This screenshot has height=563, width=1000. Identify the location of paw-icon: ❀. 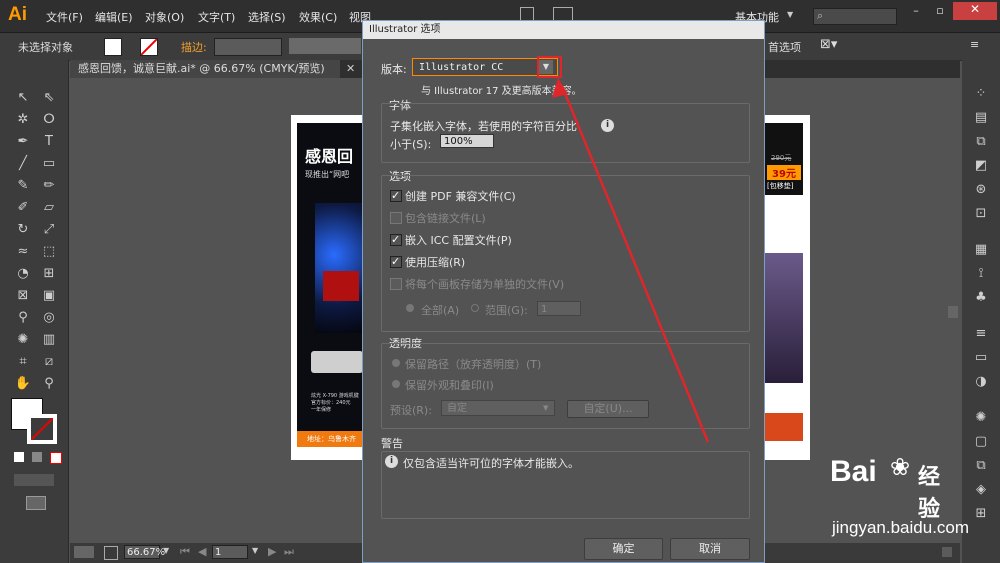
(900, 467).